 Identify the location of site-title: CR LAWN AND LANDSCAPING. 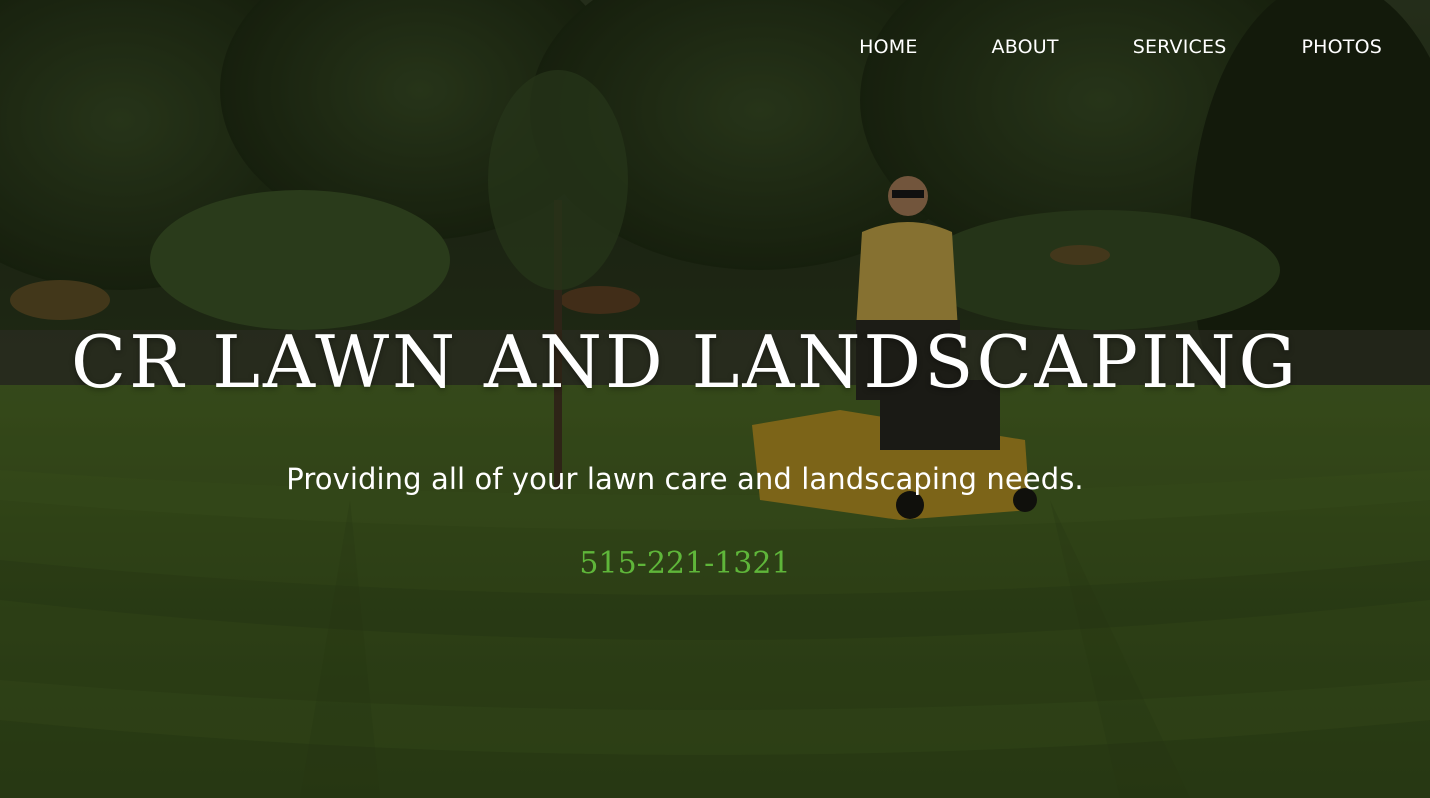
(685, 362).